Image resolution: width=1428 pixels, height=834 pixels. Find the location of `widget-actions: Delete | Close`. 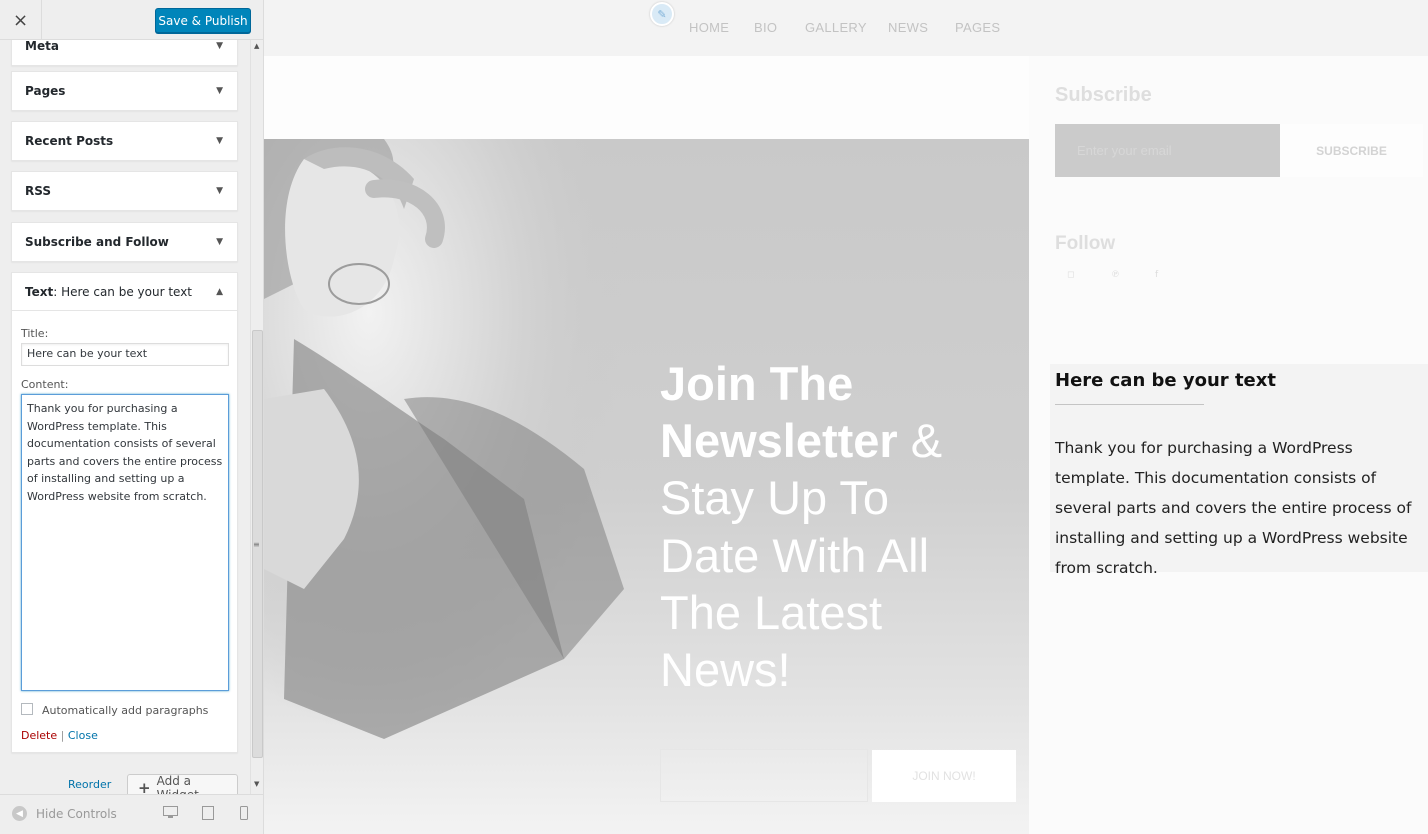

widget-actions: Delete | Close is located at coordinates (124, 740).